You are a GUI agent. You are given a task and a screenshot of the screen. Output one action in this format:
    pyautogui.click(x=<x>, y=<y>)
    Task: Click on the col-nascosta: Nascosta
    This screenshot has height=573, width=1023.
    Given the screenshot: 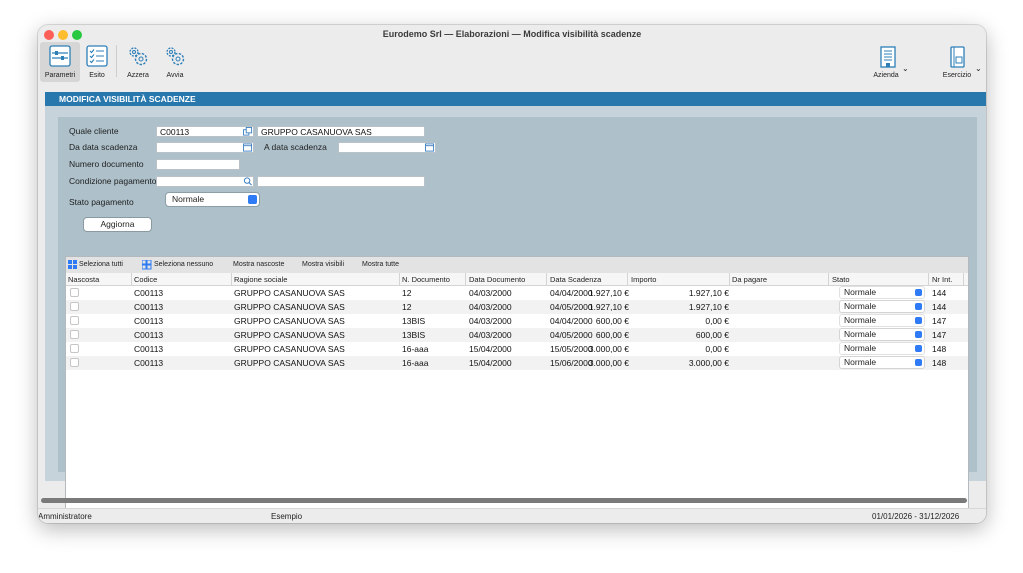 What is the action you would take?
    pyautogui.click(x=83, y=279)
    